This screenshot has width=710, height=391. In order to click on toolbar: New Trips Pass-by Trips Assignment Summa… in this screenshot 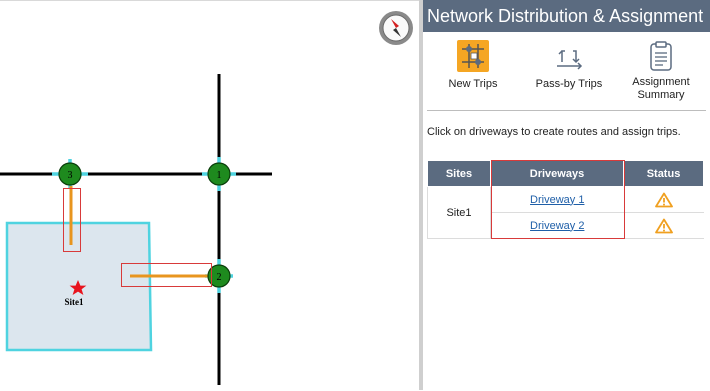, I will do `click(566, 71)`.